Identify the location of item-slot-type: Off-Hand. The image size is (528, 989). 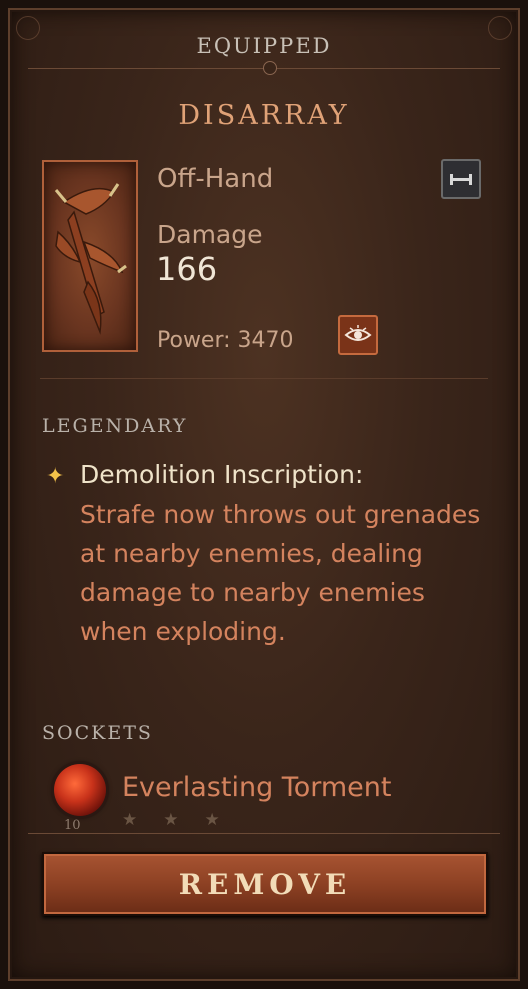
(215, 179).